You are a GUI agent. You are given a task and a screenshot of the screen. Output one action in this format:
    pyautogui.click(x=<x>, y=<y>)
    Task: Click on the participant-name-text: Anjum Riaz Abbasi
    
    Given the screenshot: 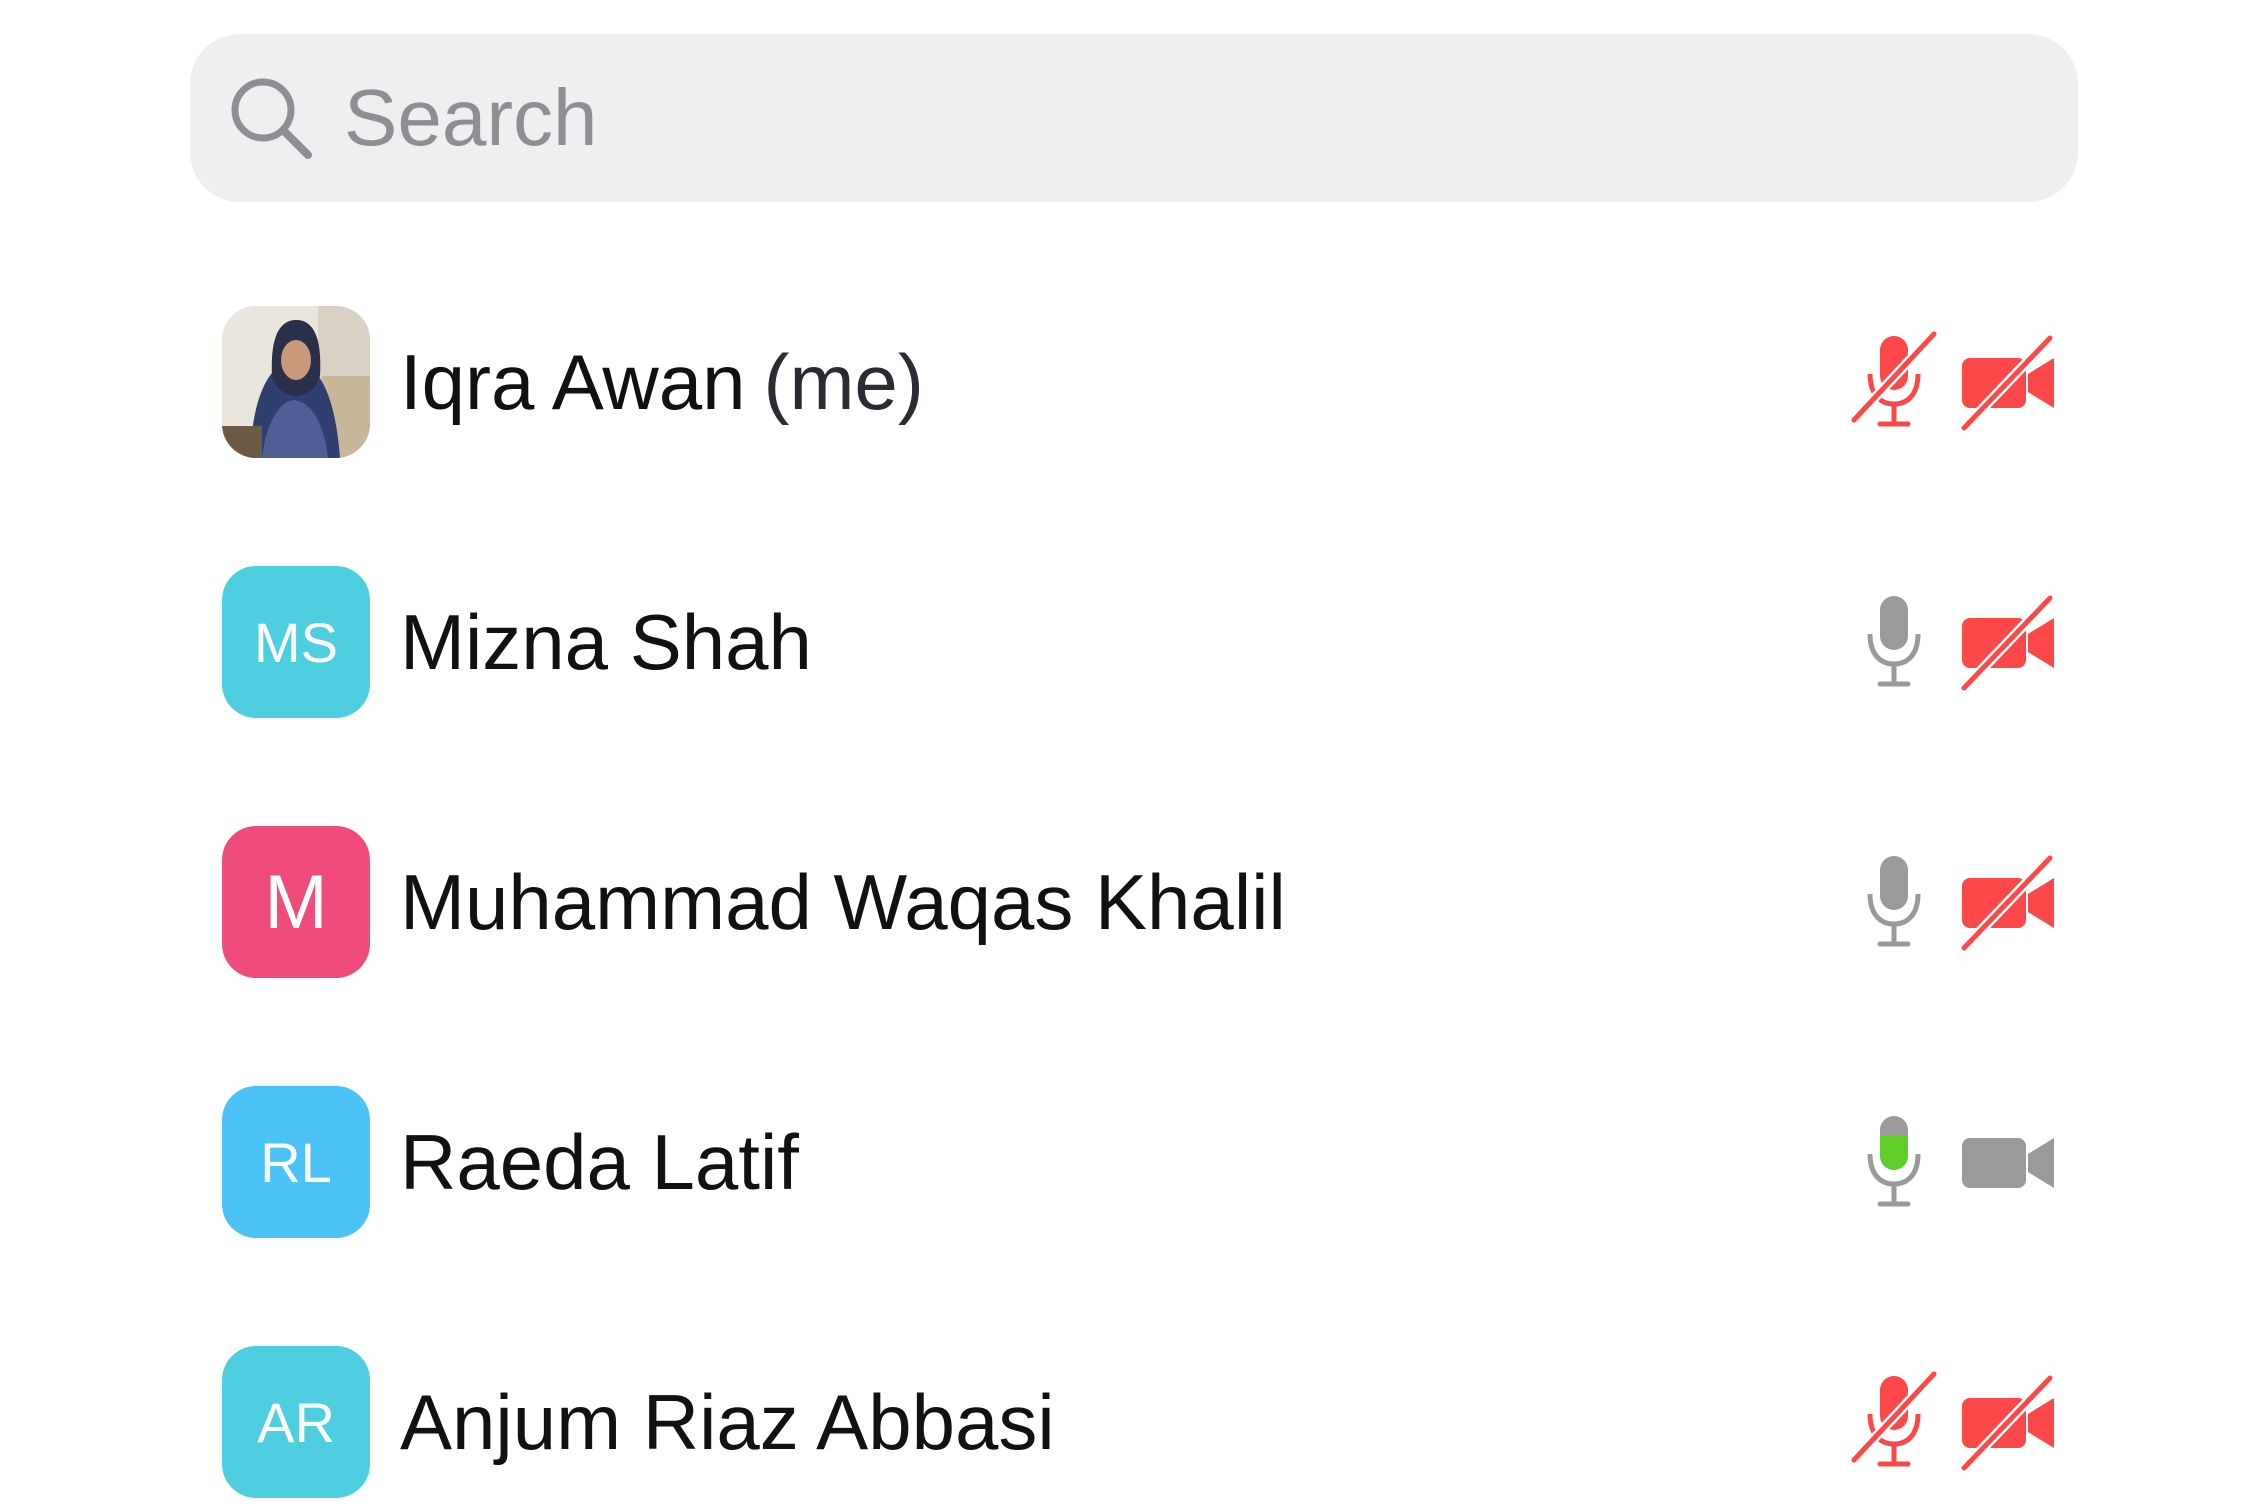 What is the action you would take?
    pyautogui.click(x=727, y=1422)
    